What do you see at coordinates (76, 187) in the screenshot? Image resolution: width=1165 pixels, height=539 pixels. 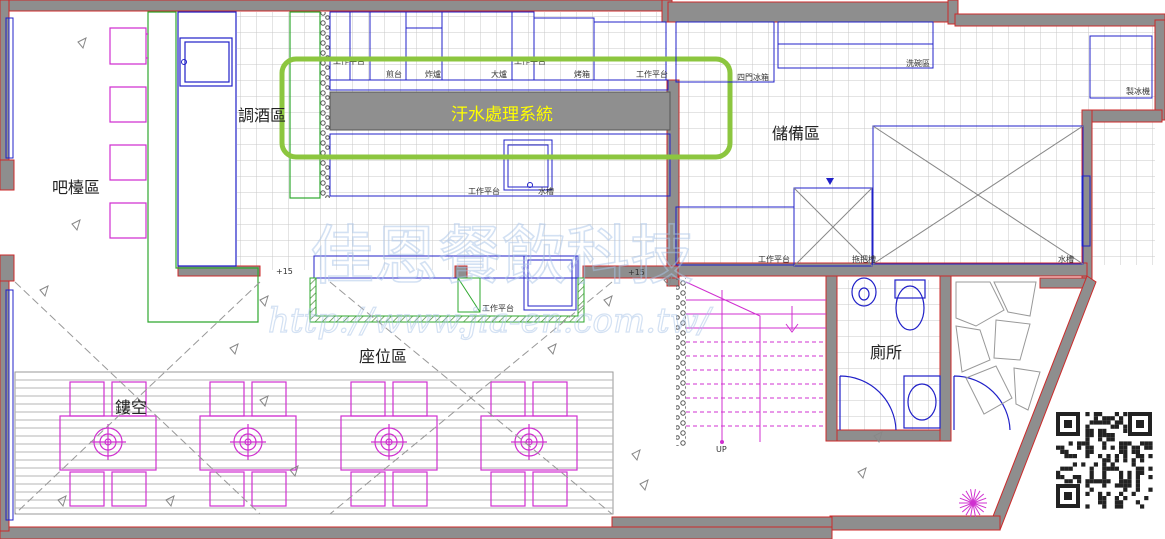 I see `zone-bar-label: 吧檯區` at bounding box center [76, 187].